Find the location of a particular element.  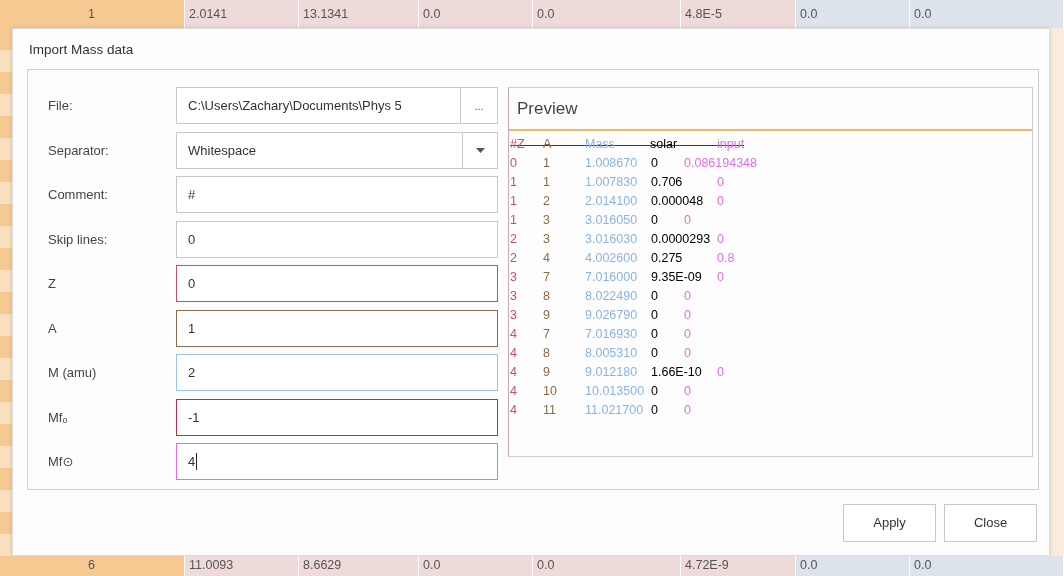

field-label: A is located at coordinates (53, 328).